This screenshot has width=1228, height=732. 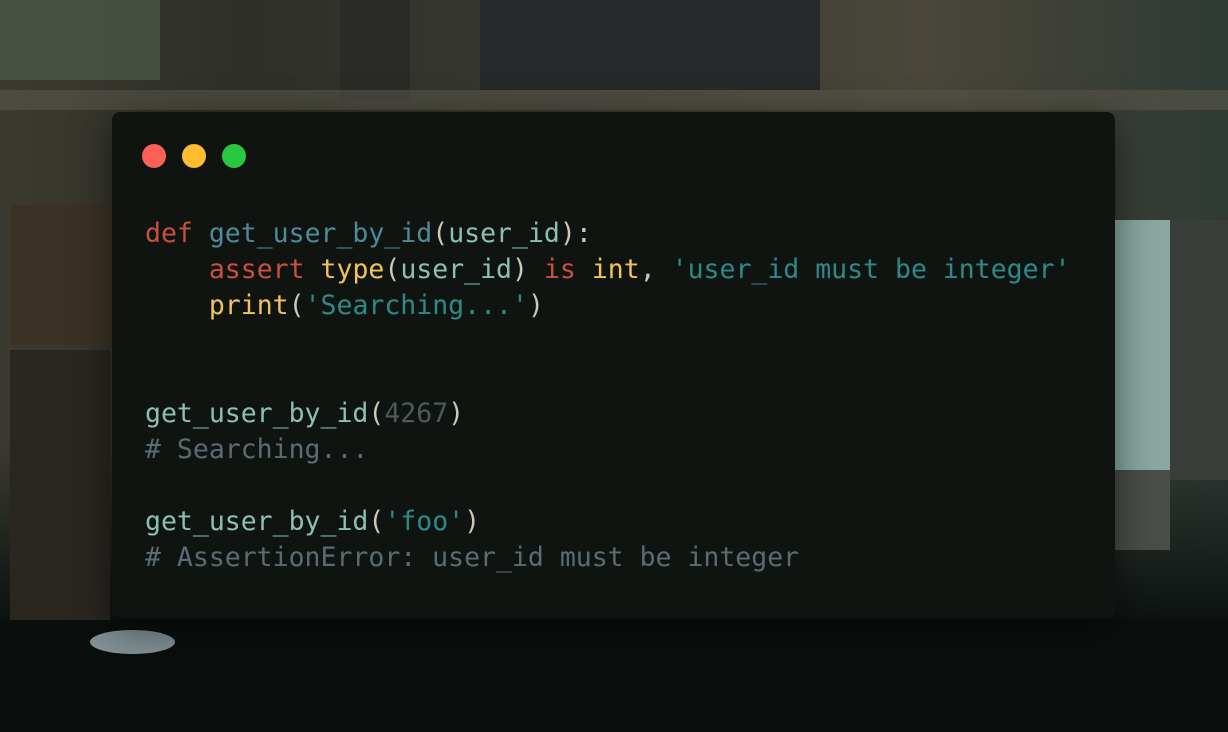 What do you see at coordinates (424, 521) in the screenshot?
I see `code-token-string: 'foo'` at bounding box center [424, 521].